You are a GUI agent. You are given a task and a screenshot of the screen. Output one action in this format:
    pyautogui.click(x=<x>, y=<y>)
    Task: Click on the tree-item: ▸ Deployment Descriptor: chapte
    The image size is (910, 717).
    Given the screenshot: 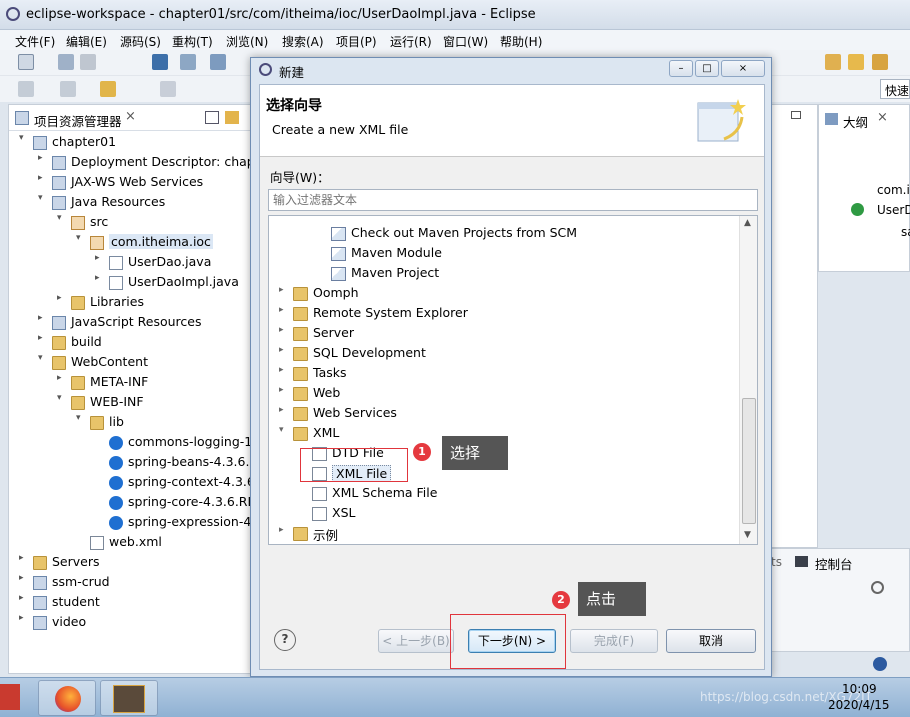 What is the action you would take?
    pyautogui.click(x=138, y=163)
    